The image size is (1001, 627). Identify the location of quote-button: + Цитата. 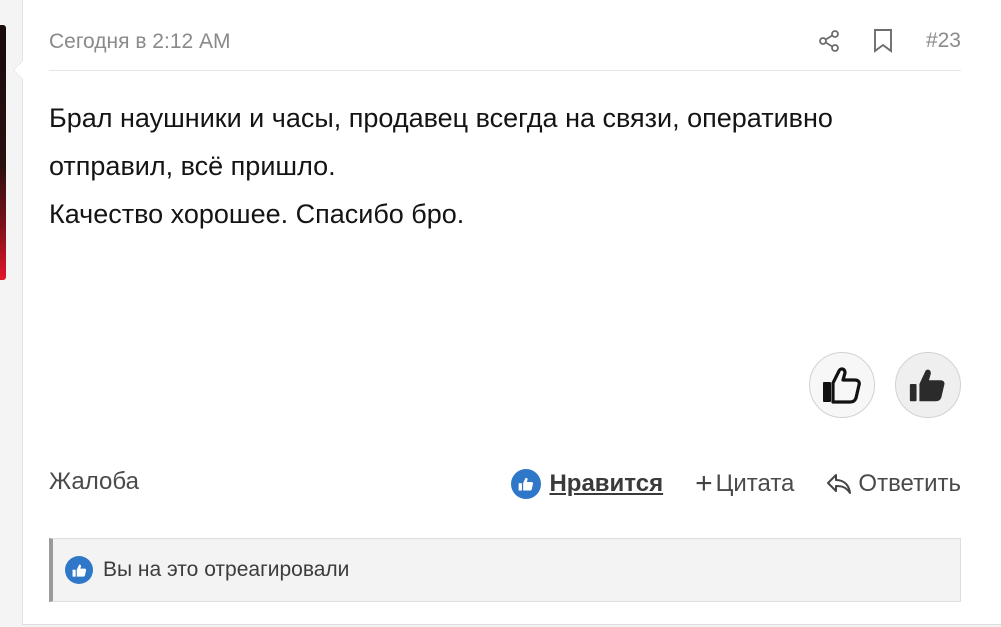
(744, 484).